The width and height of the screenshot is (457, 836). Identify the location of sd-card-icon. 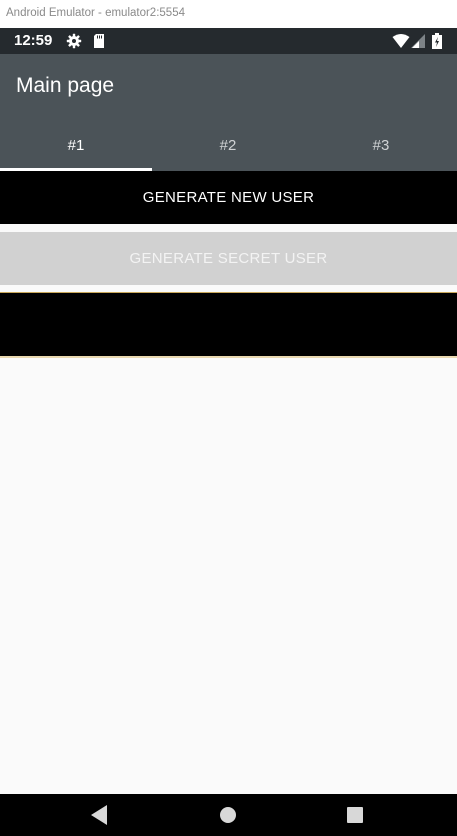
(99, 41).